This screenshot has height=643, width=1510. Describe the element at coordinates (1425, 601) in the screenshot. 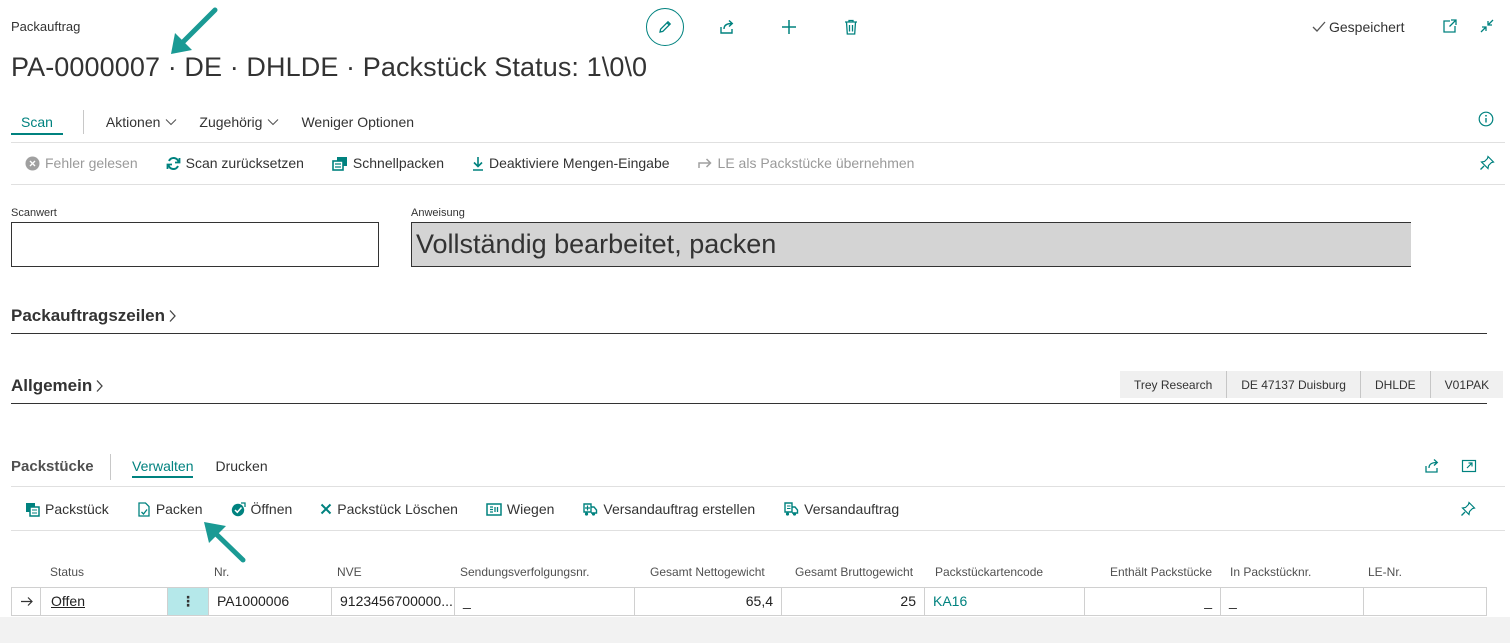

I see `cell-le-nr` at that location.